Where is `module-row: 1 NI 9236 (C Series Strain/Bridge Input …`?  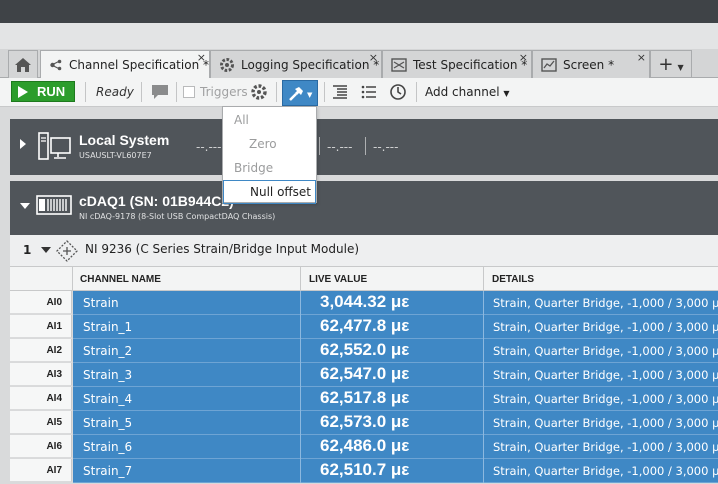 module-row: 1 NI 9236 (C Series Strain/Bridge Input … is located at coordinates (364, 251).